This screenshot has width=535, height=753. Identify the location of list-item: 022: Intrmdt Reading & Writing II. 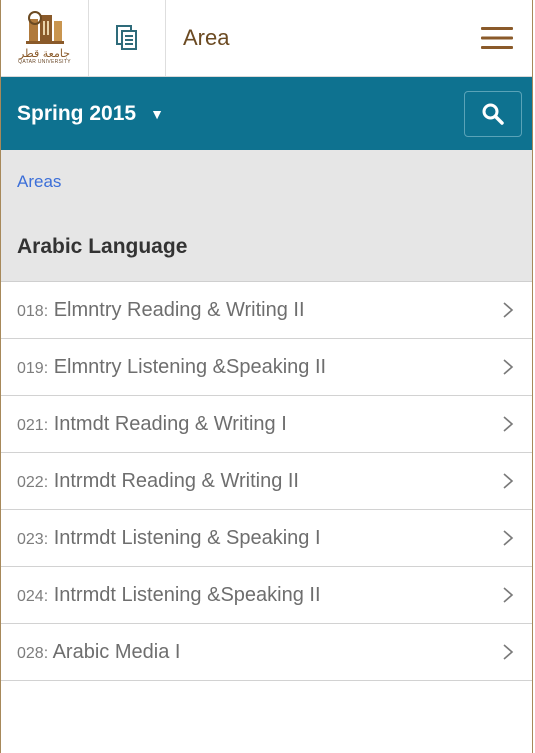
(266, 481).